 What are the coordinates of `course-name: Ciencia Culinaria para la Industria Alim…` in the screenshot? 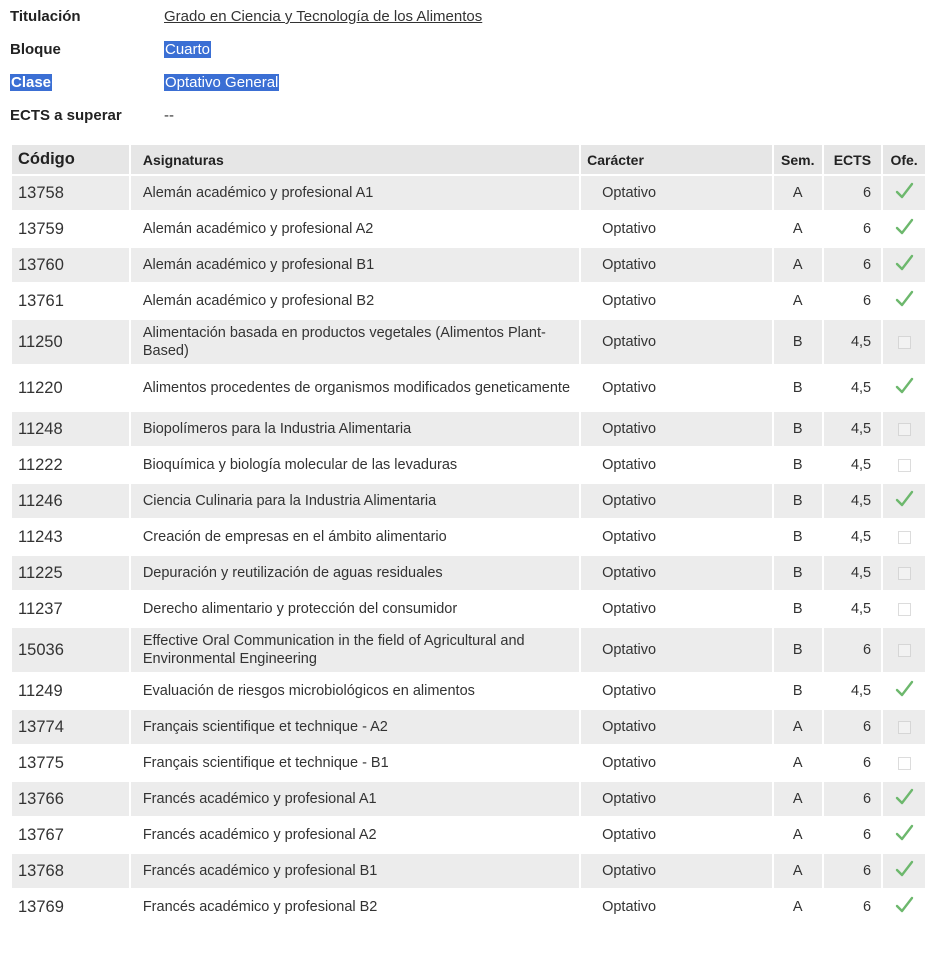 It's located at (356, 500).